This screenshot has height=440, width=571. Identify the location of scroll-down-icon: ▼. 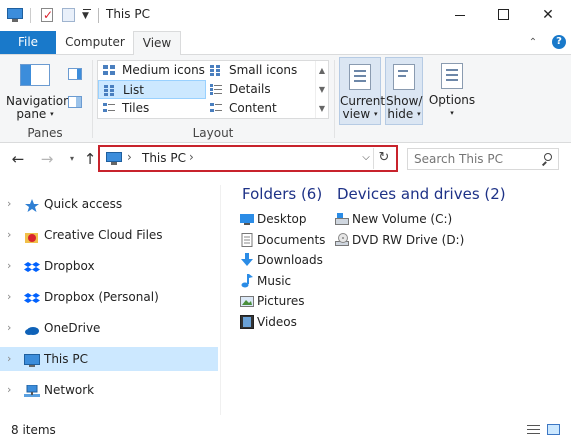
(322, 89).